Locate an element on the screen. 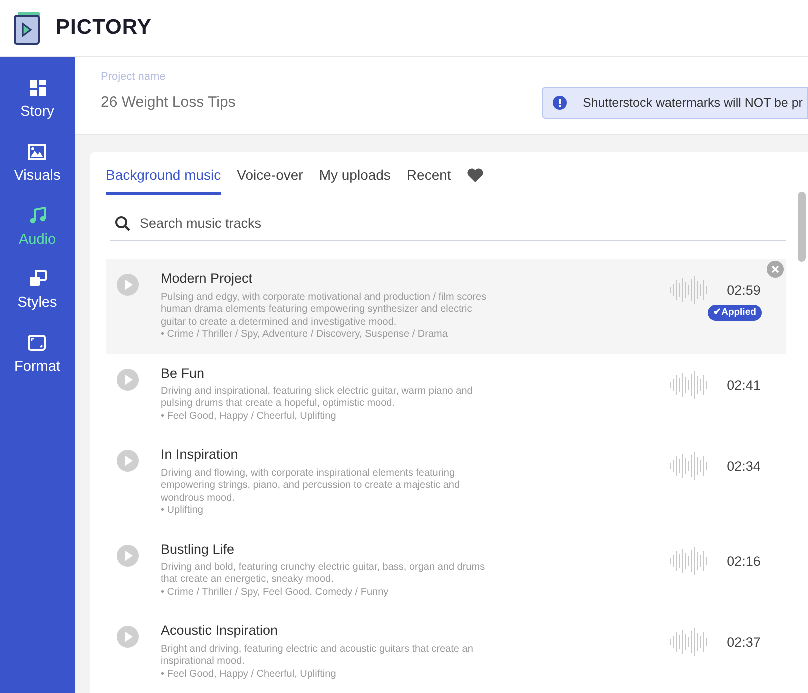 This screenshot has height=693, width=808. notice-text: Shutterstock watermarks will NOT be pr is located at coordinates (693, 103).